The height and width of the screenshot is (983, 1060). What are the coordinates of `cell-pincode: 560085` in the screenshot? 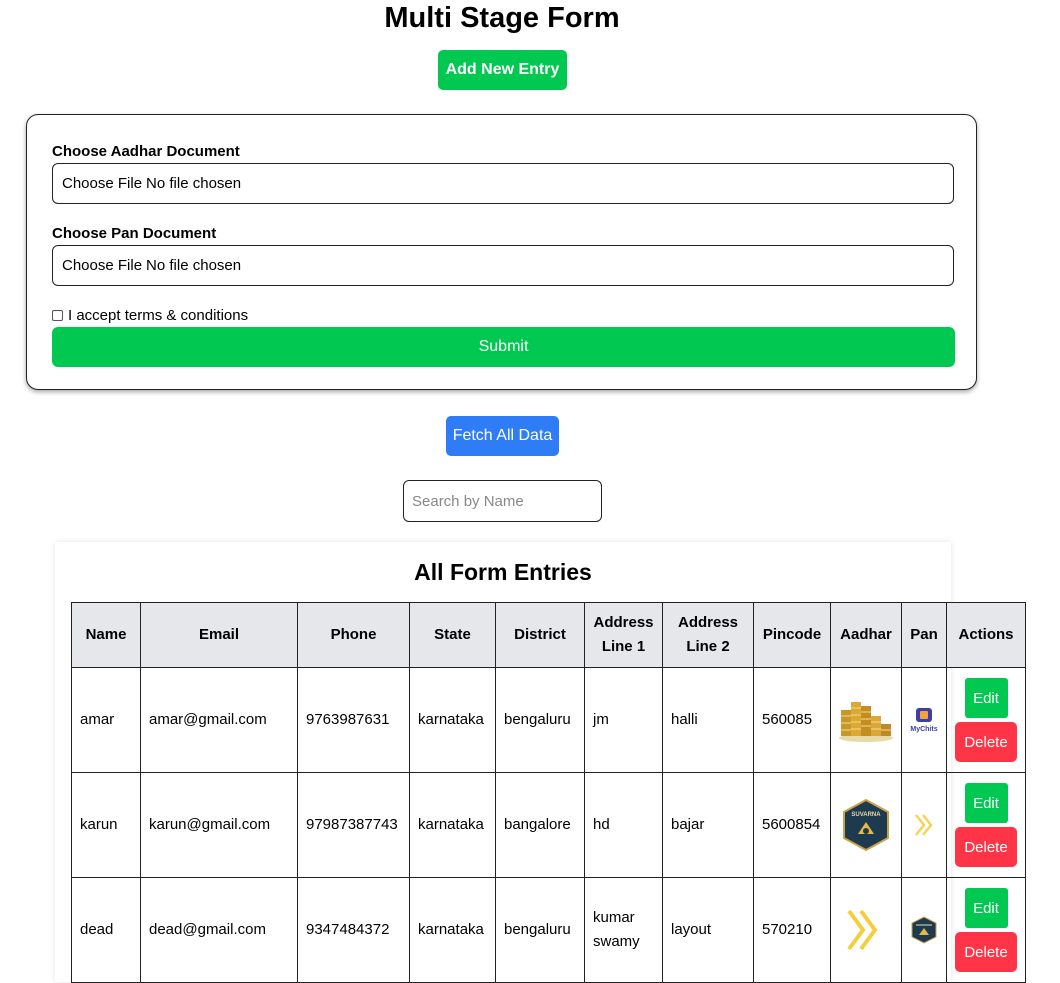 It's located at (792, 720).